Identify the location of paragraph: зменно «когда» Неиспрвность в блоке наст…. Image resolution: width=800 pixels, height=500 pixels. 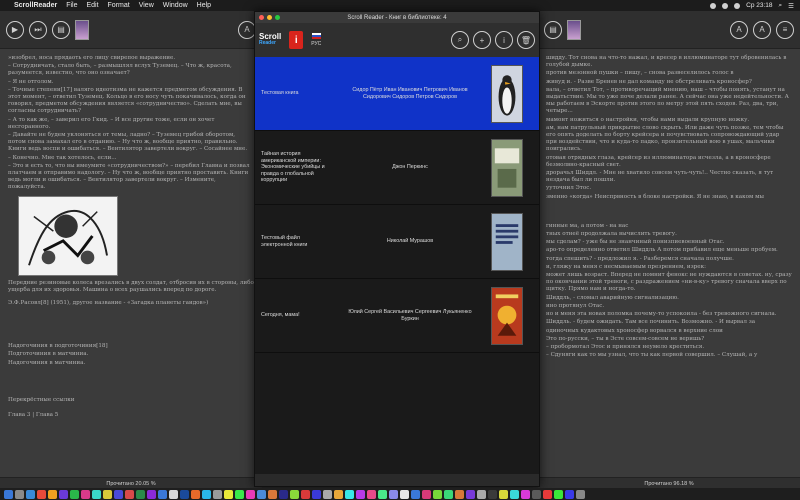
(655, 196).